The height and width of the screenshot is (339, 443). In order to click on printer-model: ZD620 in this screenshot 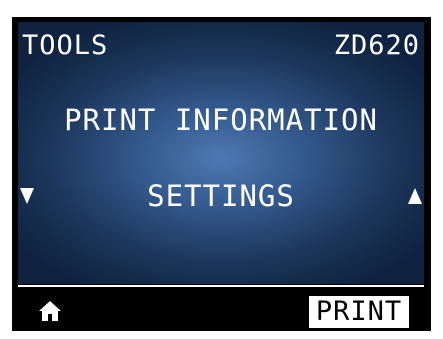, I will do `click(376, 45)`.